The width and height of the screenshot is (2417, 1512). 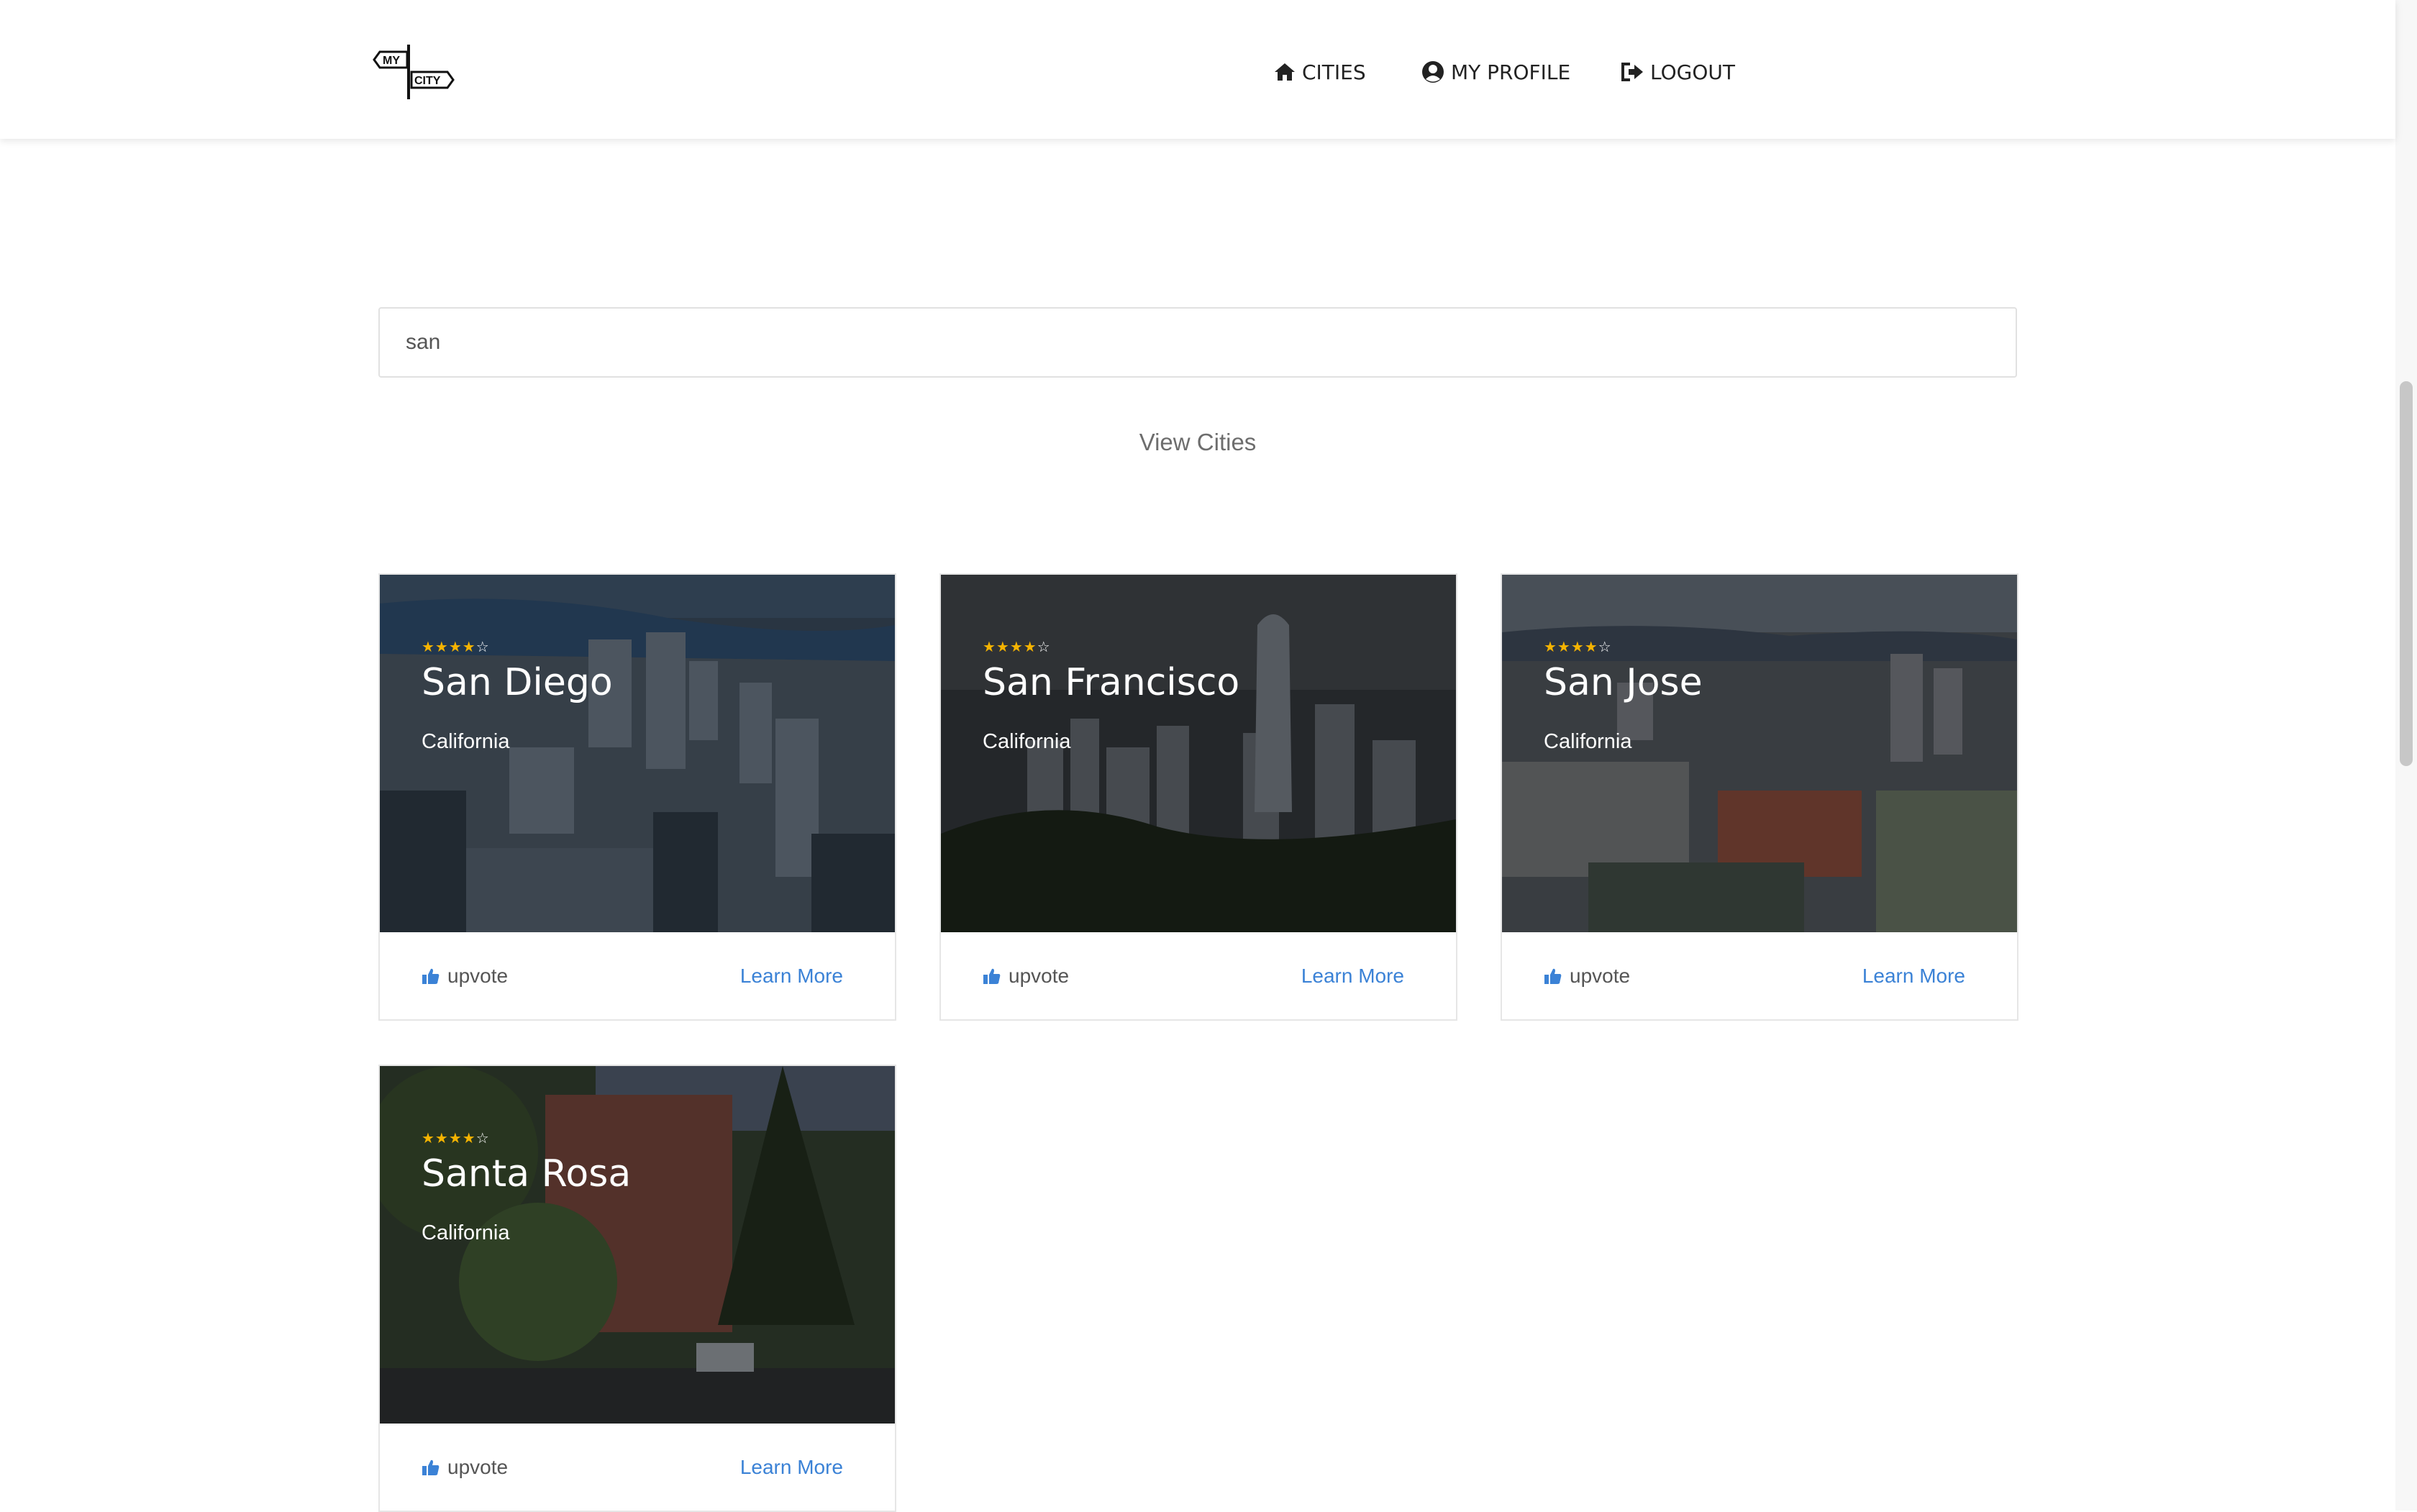 I want to click on city-name: San Jose, so click(x=1623, y=682).